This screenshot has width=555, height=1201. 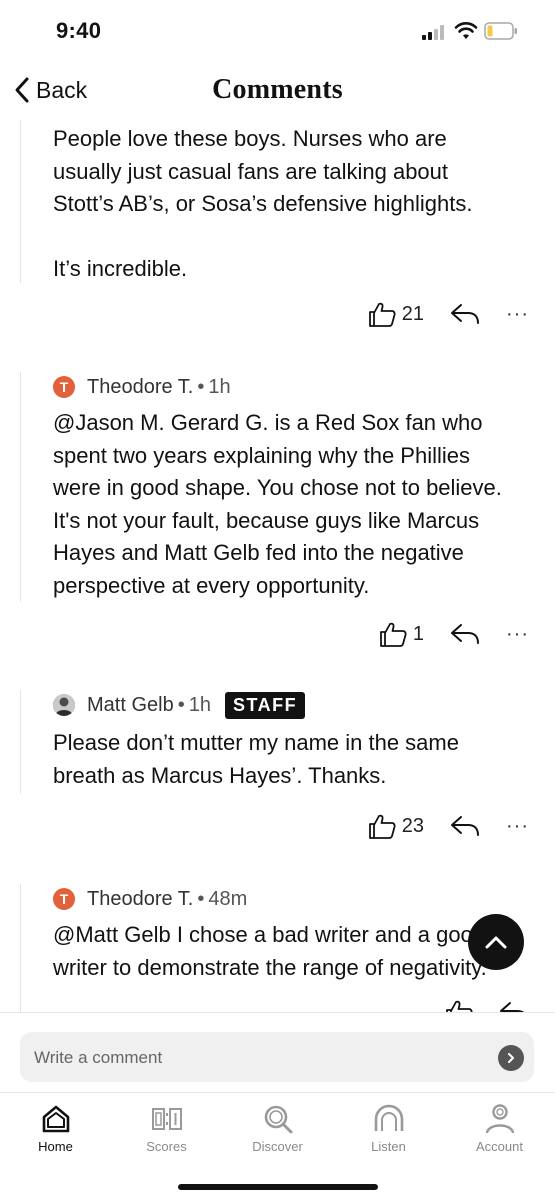 What do you see at coordinates (448, 314) in the screenshot?
I see `comment-actions: 21 ···` at bounding box center [448, 314].